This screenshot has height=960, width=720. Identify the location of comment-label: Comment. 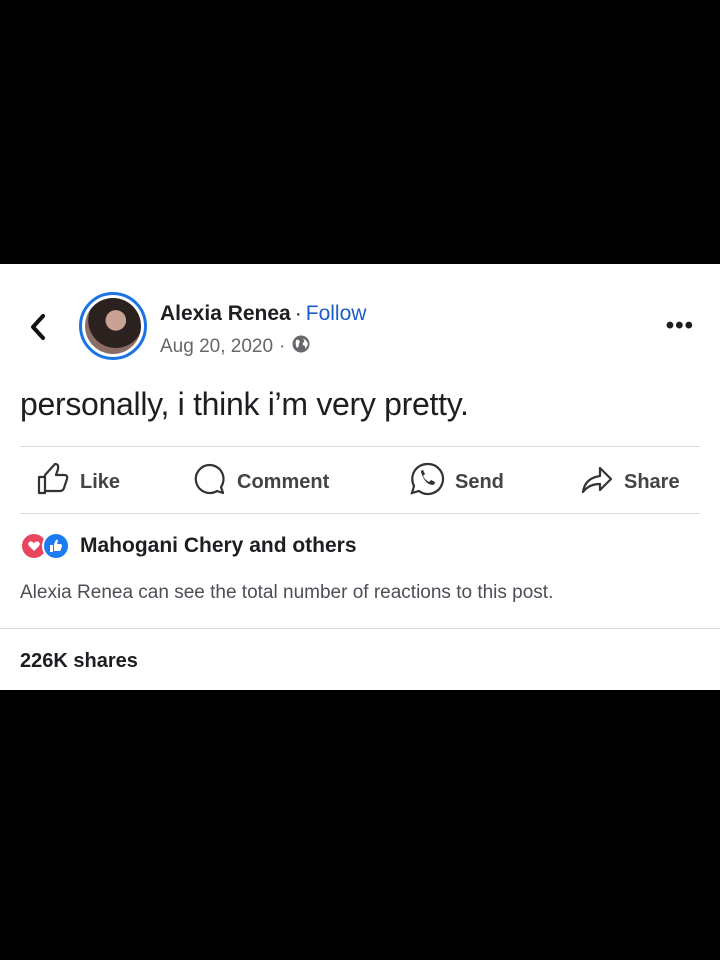
(283, 481).